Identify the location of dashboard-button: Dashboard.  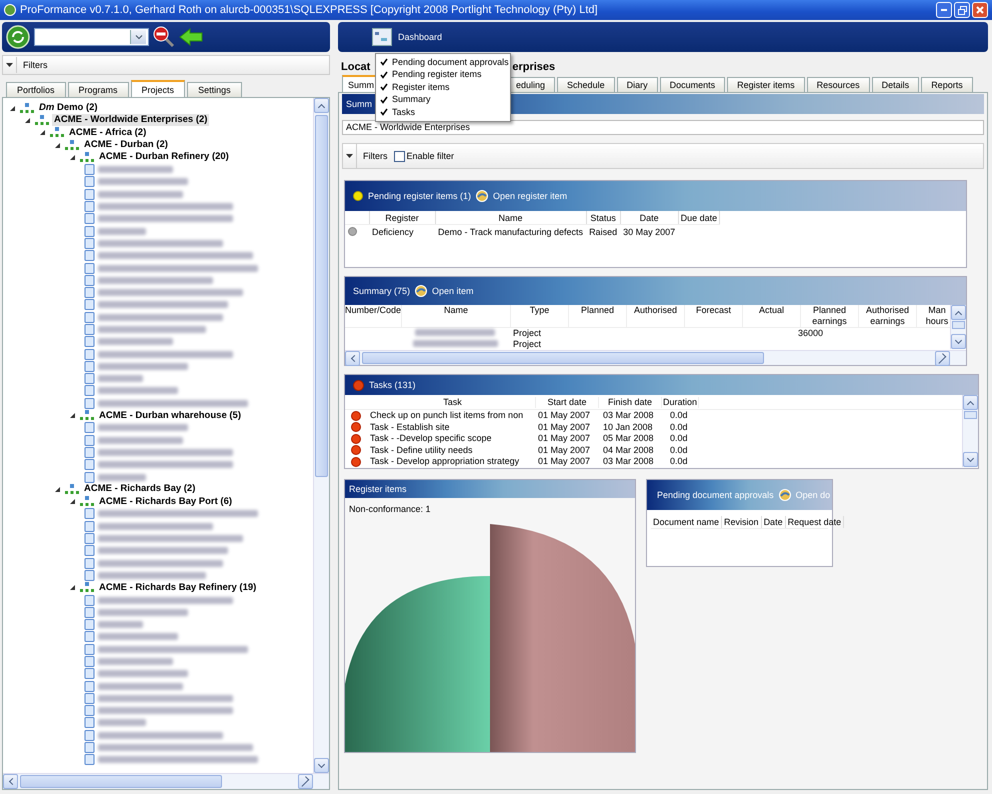
(420, 37).